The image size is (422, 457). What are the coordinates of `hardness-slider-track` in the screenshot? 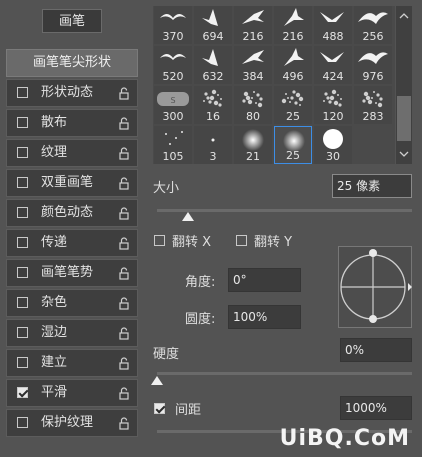 It's located at (284, 373).